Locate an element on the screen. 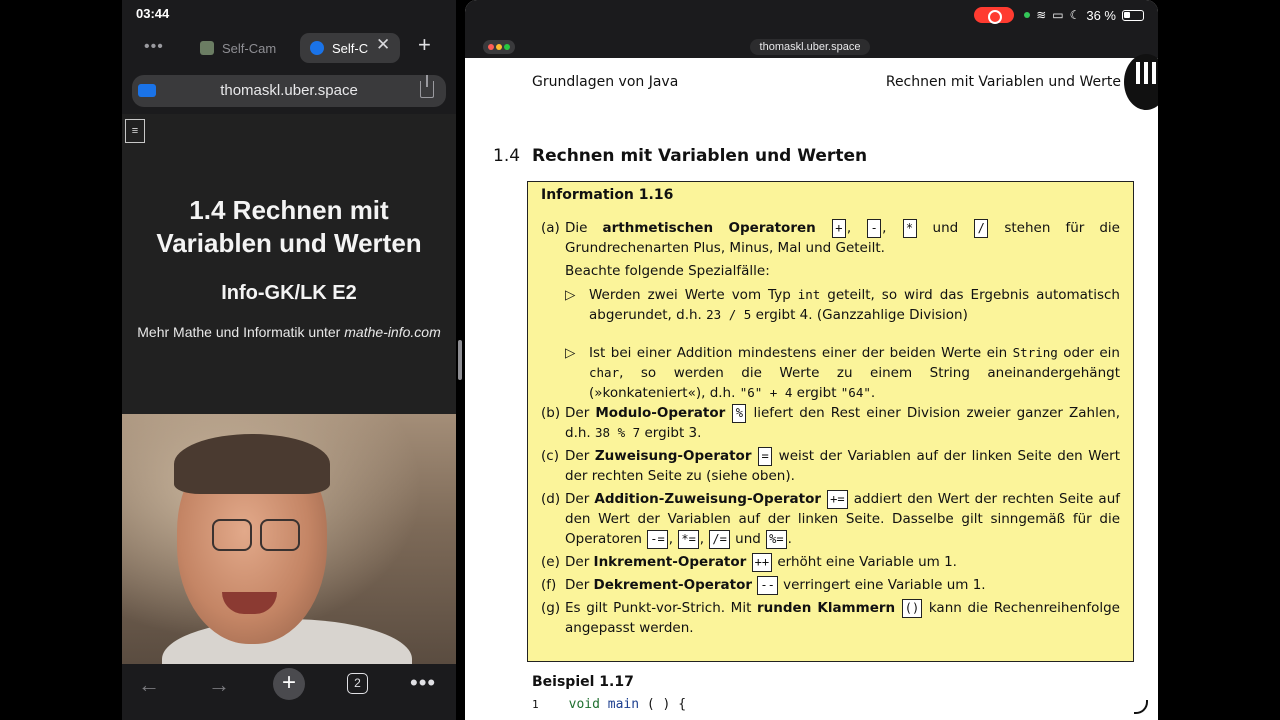  operator-box: + is located at coordinates (838, 228).